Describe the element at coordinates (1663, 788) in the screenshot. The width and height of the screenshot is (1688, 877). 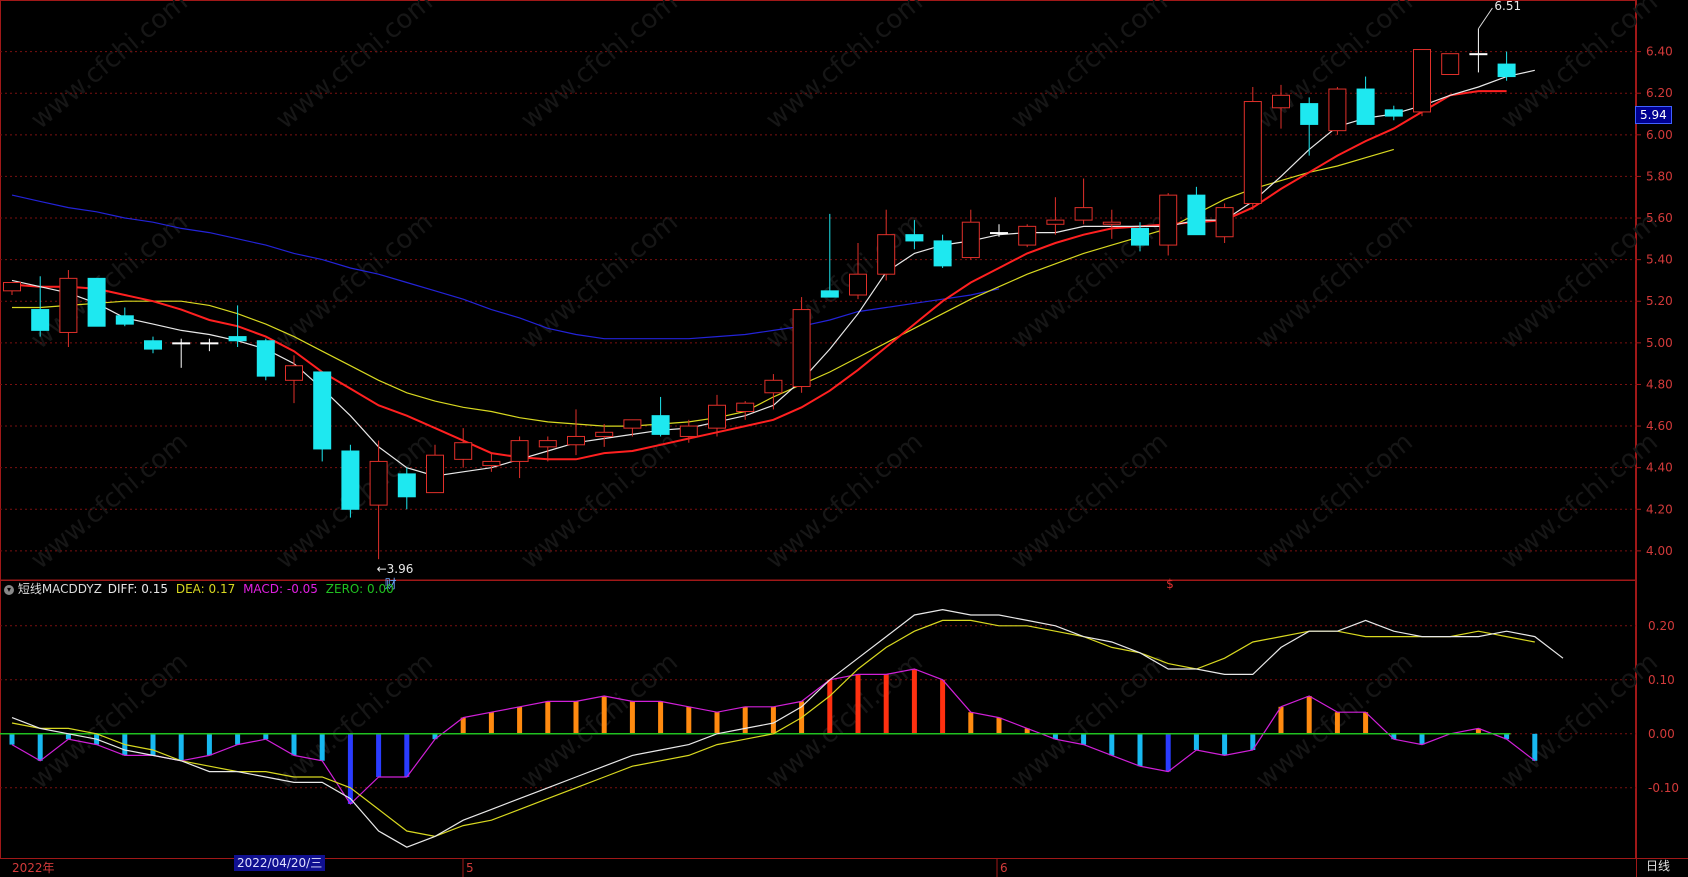
I see `macd-tick-label: -0.10` at that location.